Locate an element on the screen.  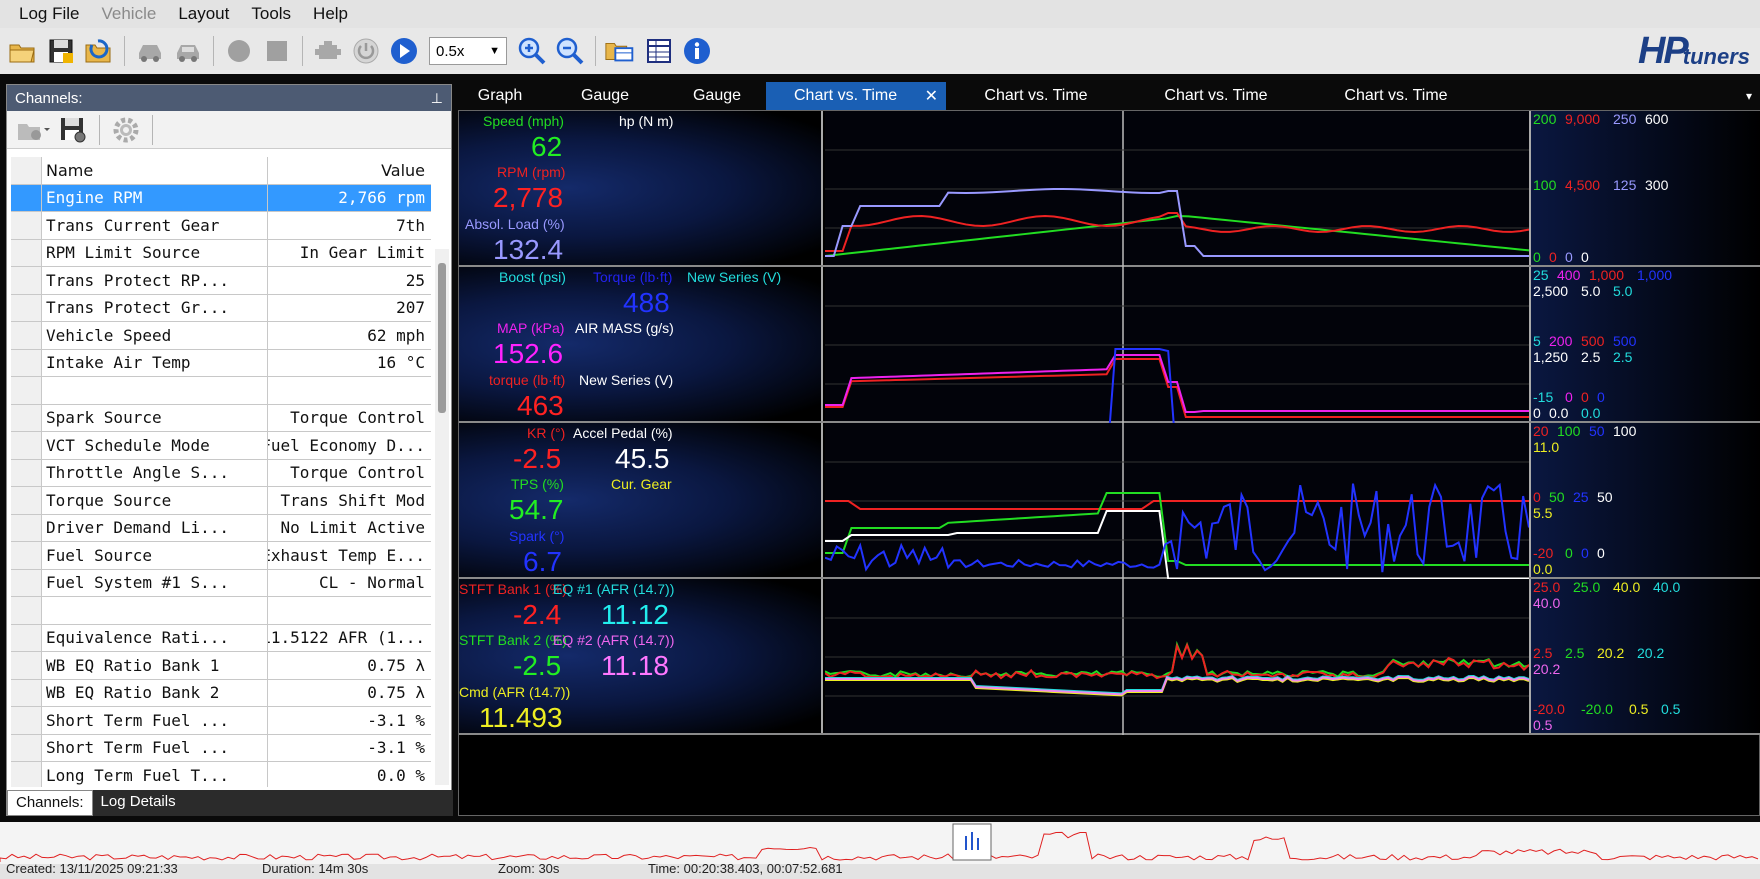
channel-label: Torque (lb·ft) is located at coordinates (632, 277).